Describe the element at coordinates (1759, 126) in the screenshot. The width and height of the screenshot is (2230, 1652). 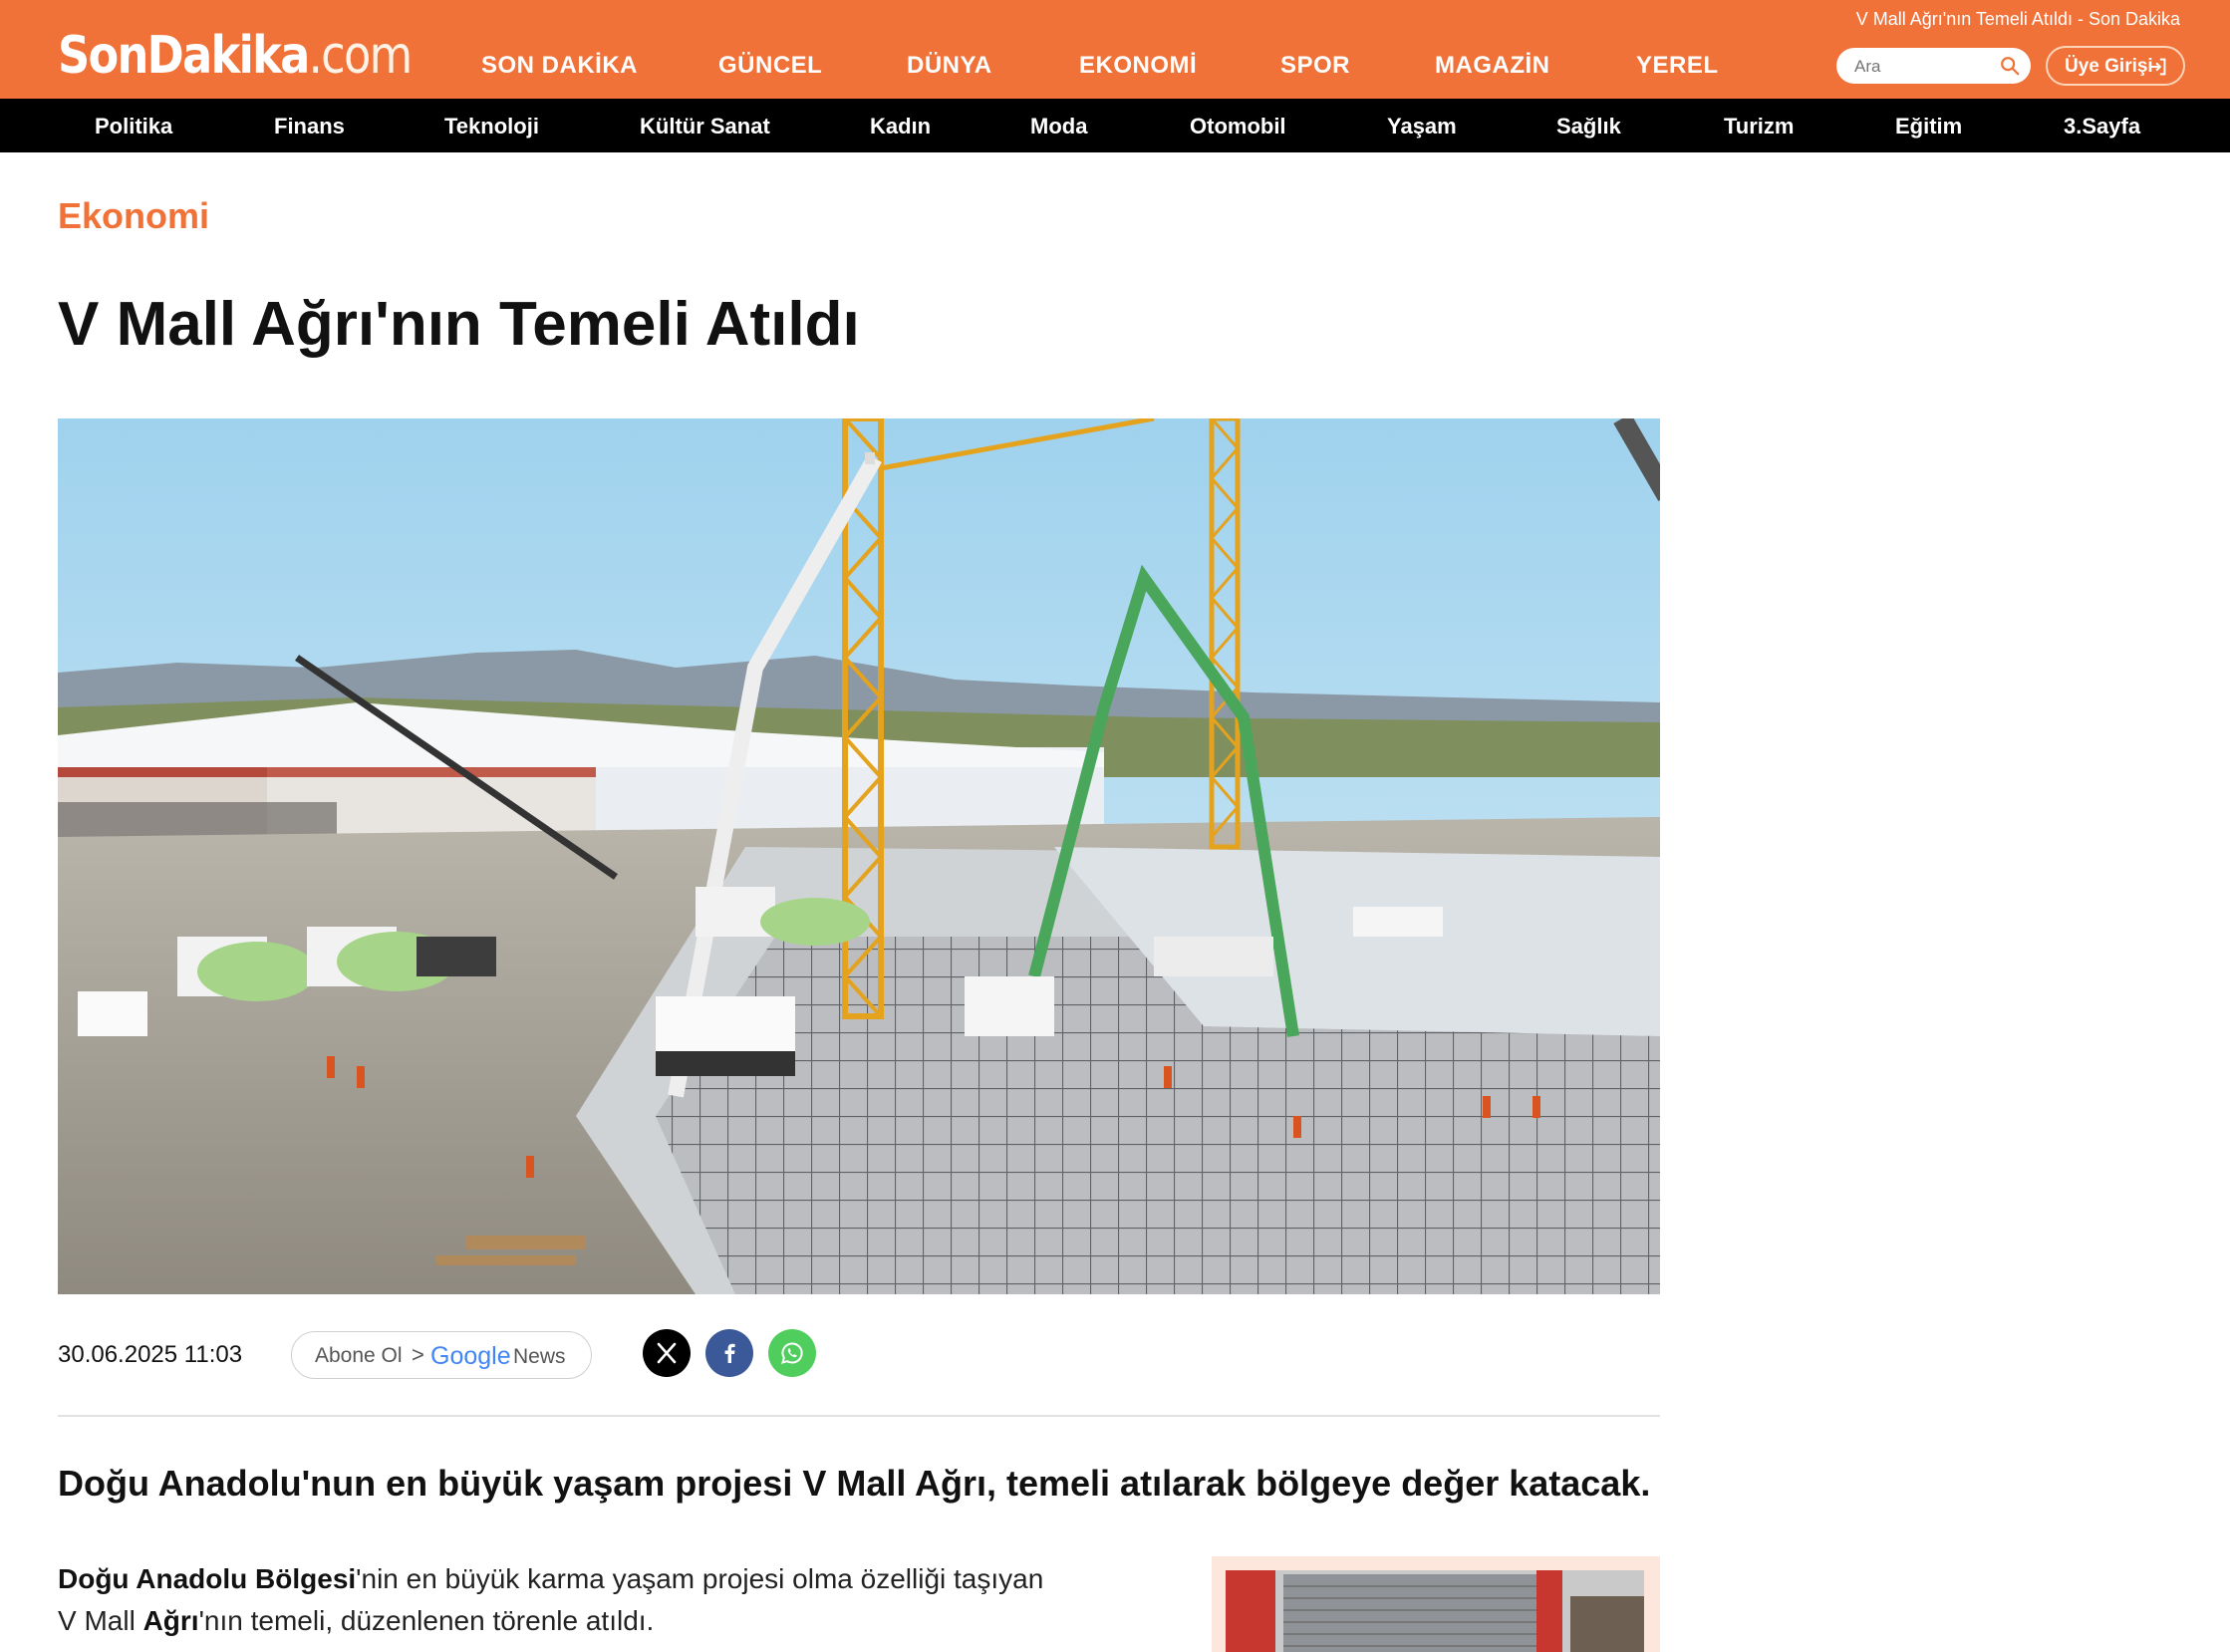
I see `cat-turizm: Turizm` at that location.